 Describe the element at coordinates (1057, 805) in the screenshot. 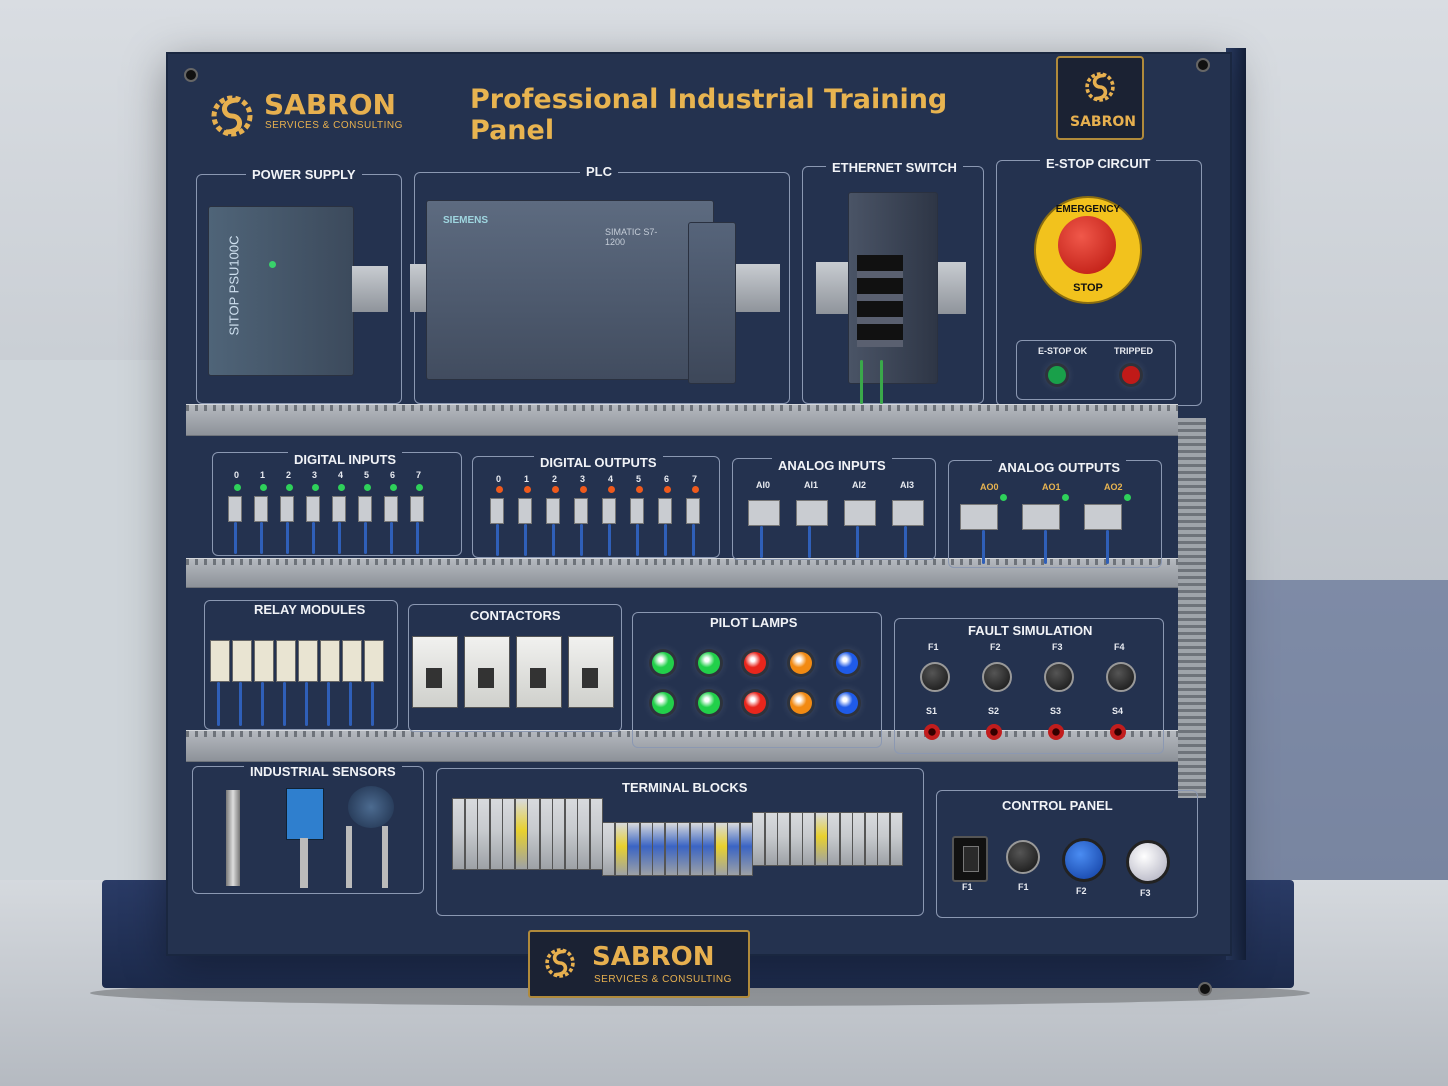

I see `section-label: CONTROL PANEL` at that location.